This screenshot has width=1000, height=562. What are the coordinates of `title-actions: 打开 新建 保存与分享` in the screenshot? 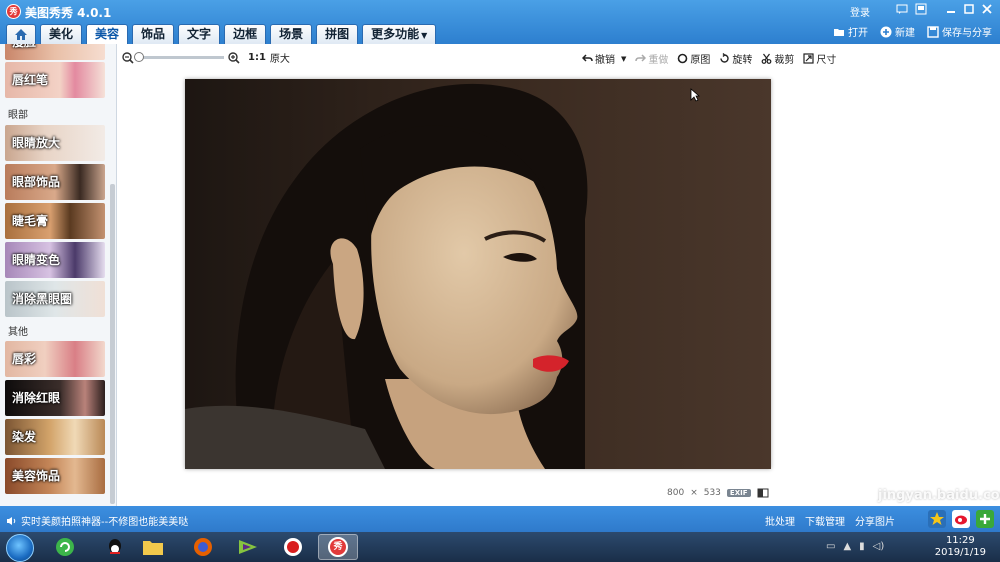 It's located at (912, 31).